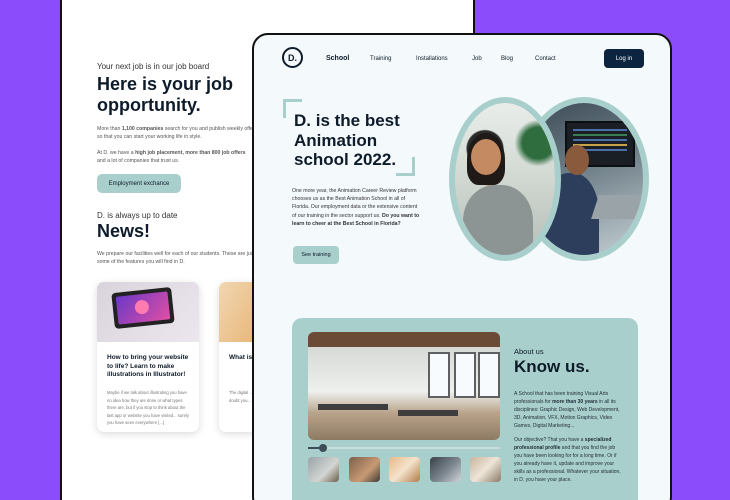  What do you see at coordinates (404, 448) in the screenshot?
I see `gallery-slider` at bounding box center [404, 448].